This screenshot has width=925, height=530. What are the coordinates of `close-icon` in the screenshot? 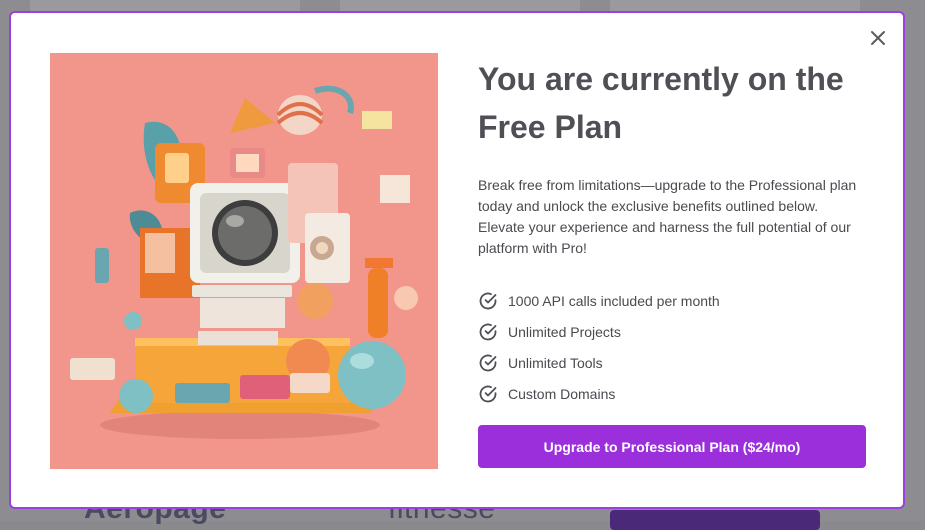 It's located at (878, 38).